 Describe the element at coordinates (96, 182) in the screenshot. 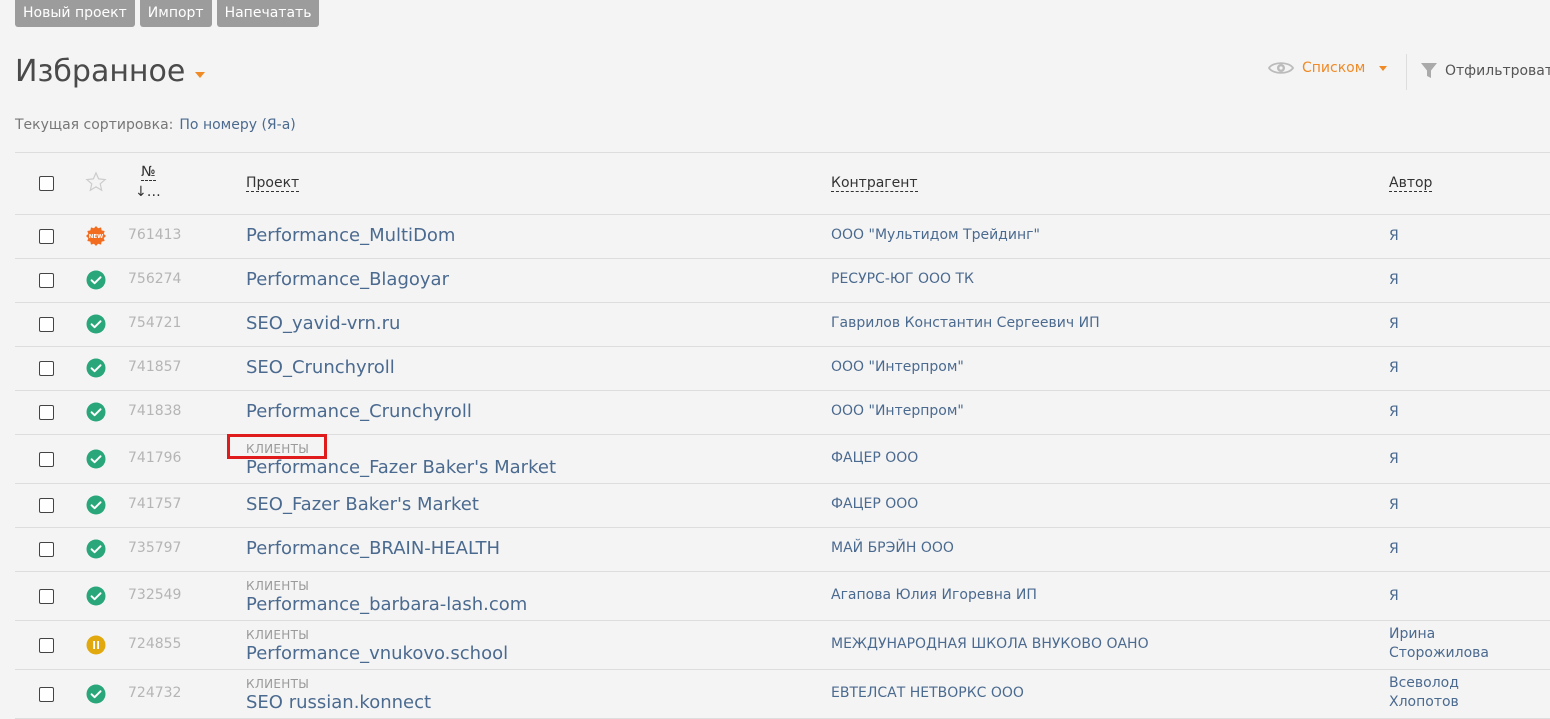

I see `star-icon` at that location.